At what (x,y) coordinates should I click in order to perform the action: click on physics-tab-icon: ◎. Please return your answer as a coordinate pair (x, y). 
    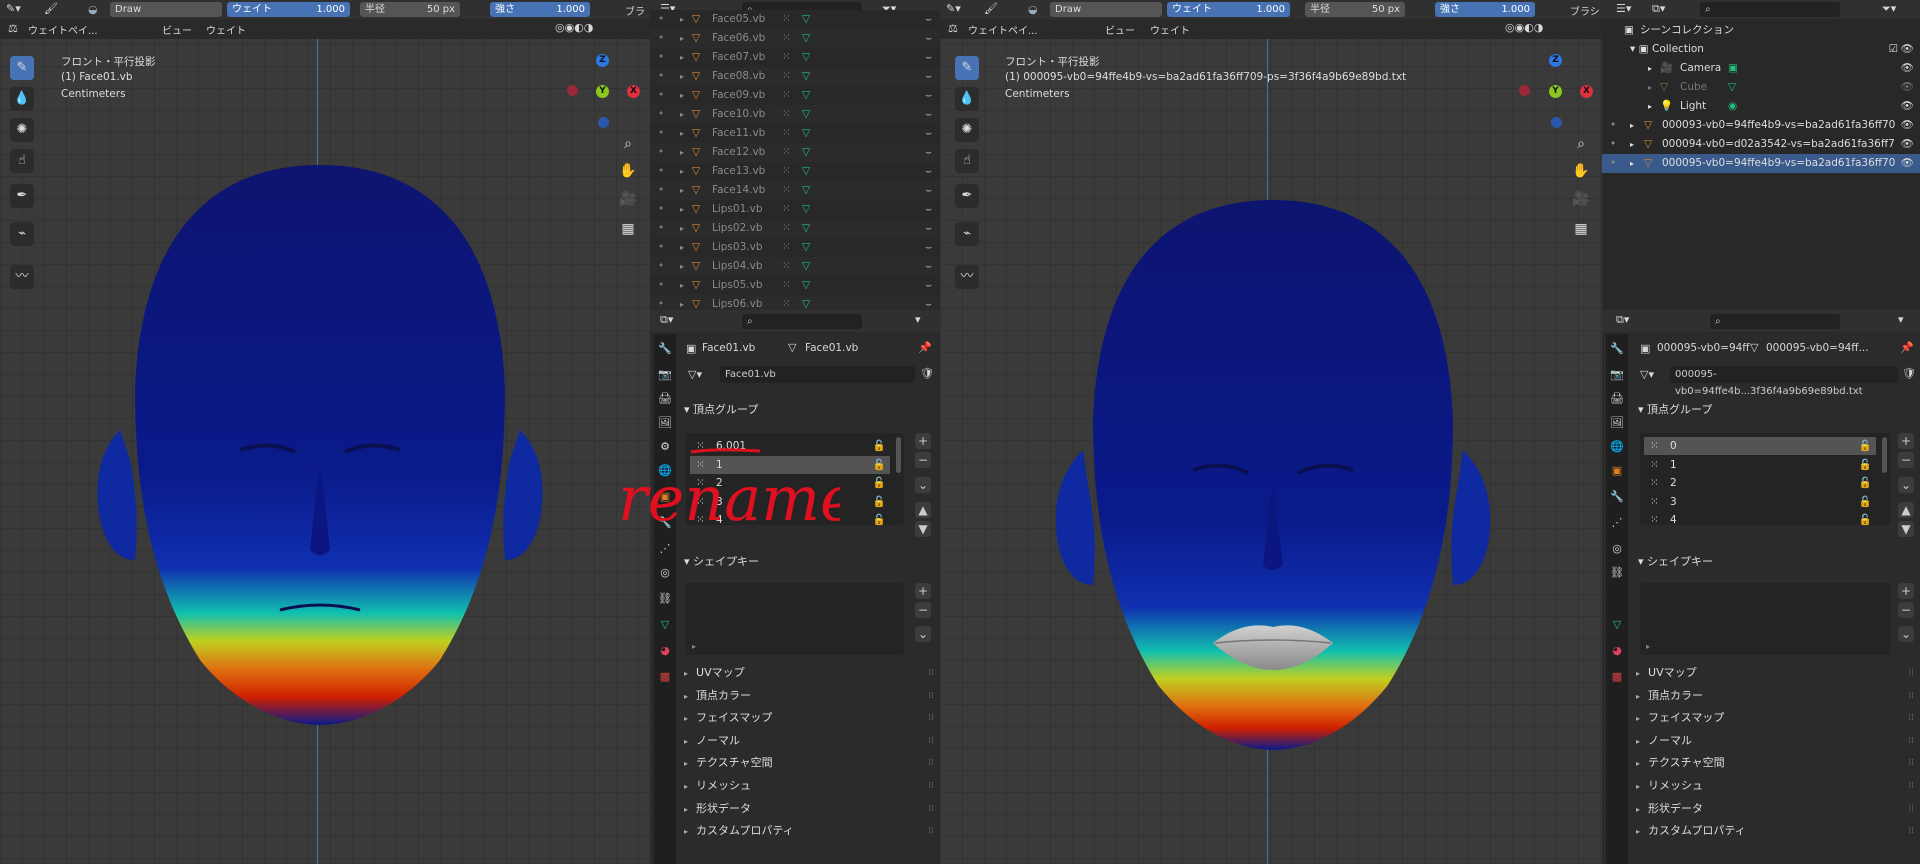
    Looking at the image, I should click on (1617, 549).